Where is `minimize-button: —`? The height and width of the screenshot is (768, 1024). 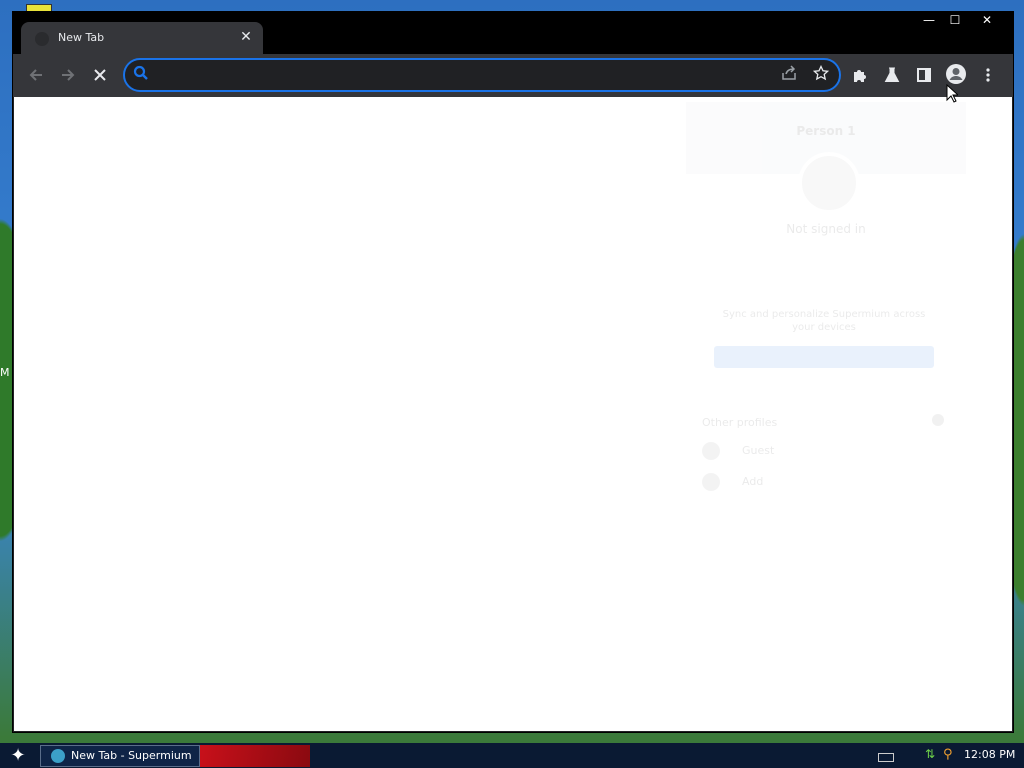 minimize-button: — is located at coordinates (929, 21).